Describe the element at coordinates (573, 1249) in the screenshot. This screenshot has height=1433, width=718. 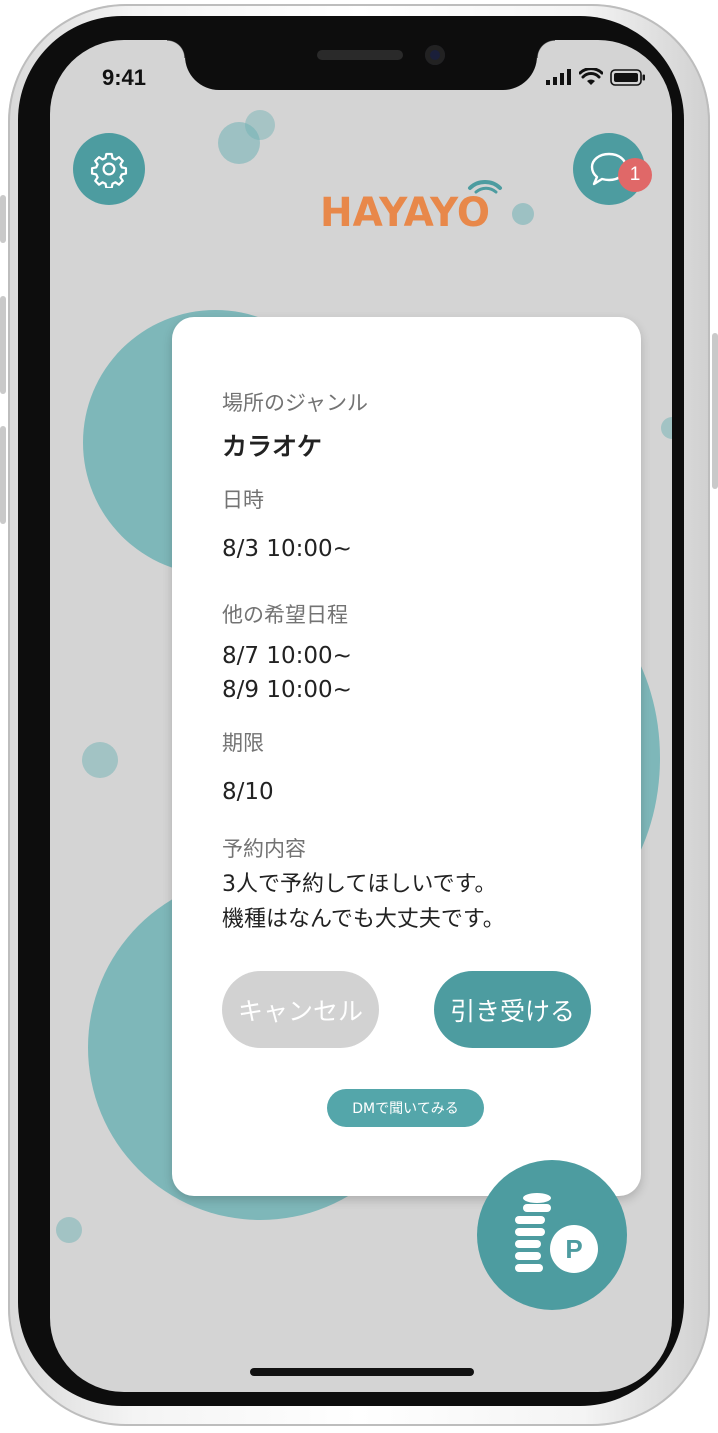
I see `points-letter: P` at that location.